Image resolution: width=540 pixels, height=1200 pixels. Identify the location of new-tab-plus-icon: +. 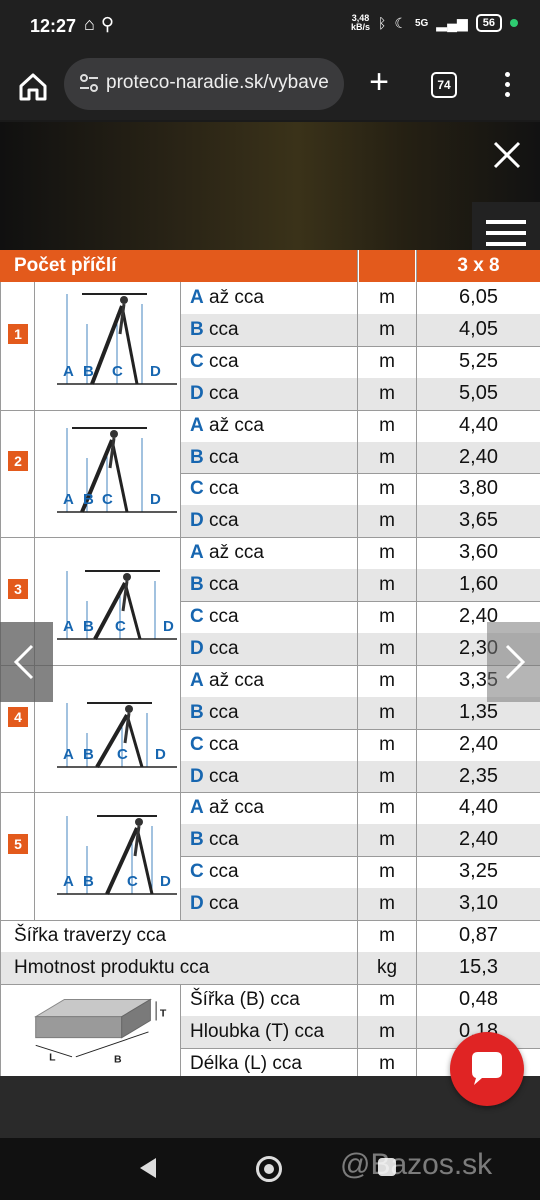
(379, 83).